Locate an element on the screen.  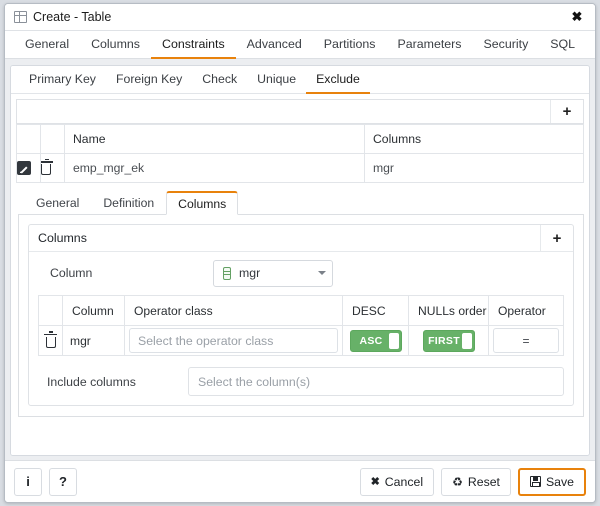
desc-toggle: ASC is located at coordinates (375, 340).